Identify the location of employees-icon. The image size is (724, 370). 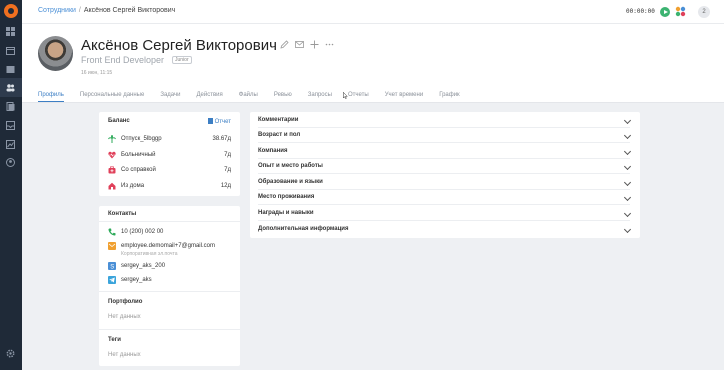
(11, 87).